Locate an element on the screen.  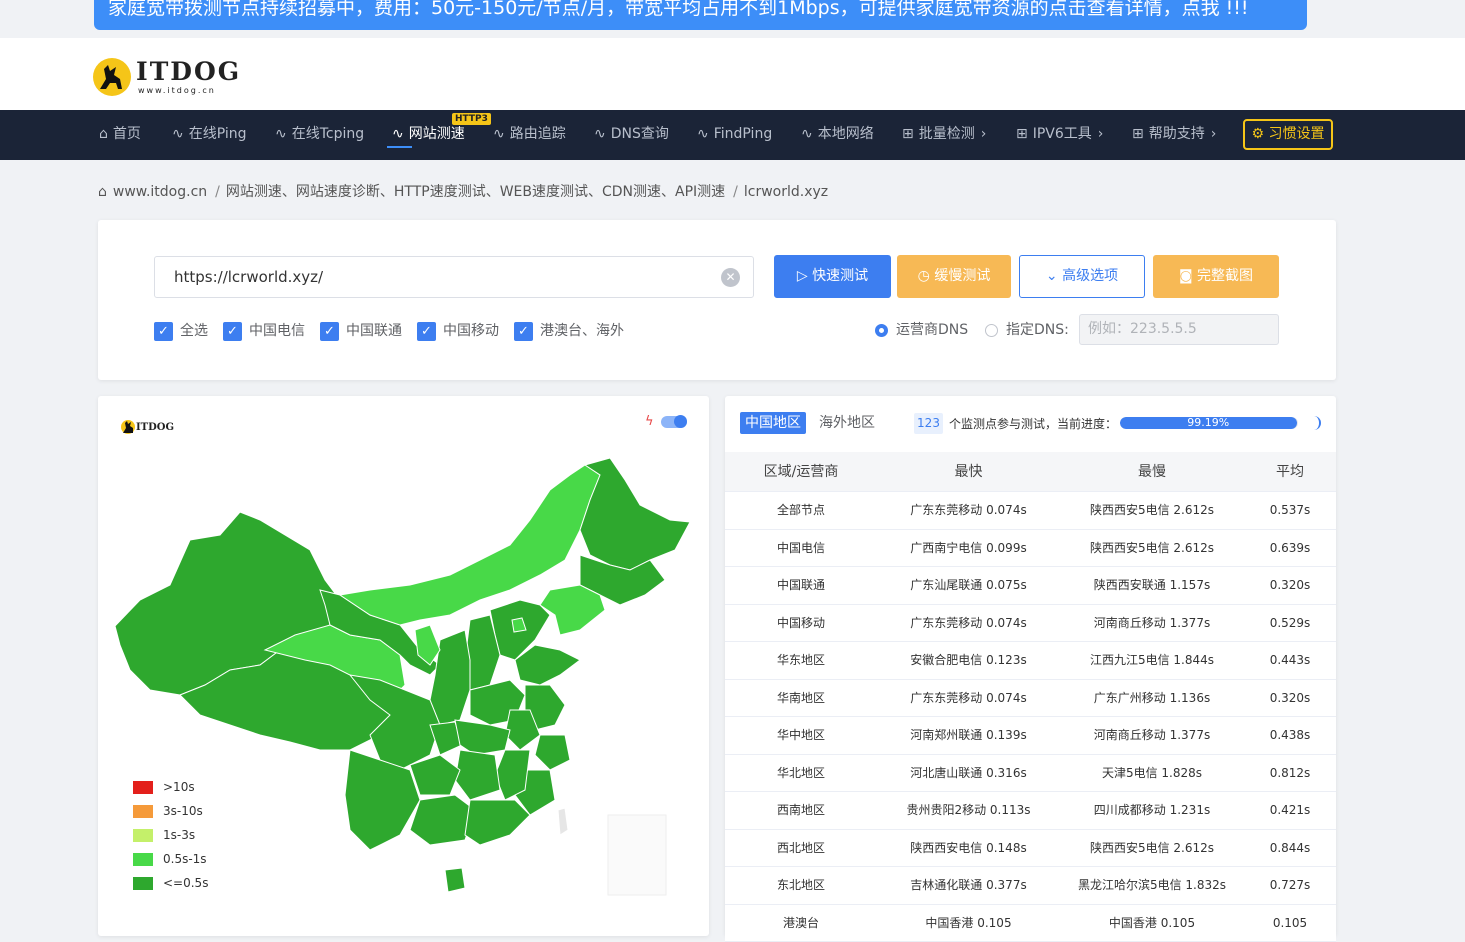
quick-test-button: ▷ 快速测试 is located at coordinates (832, 276).